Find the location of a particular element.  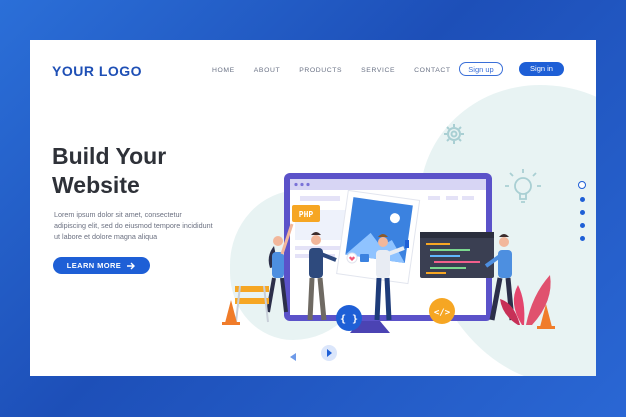

svg-text: PHP is located at coordinates (306, 214).